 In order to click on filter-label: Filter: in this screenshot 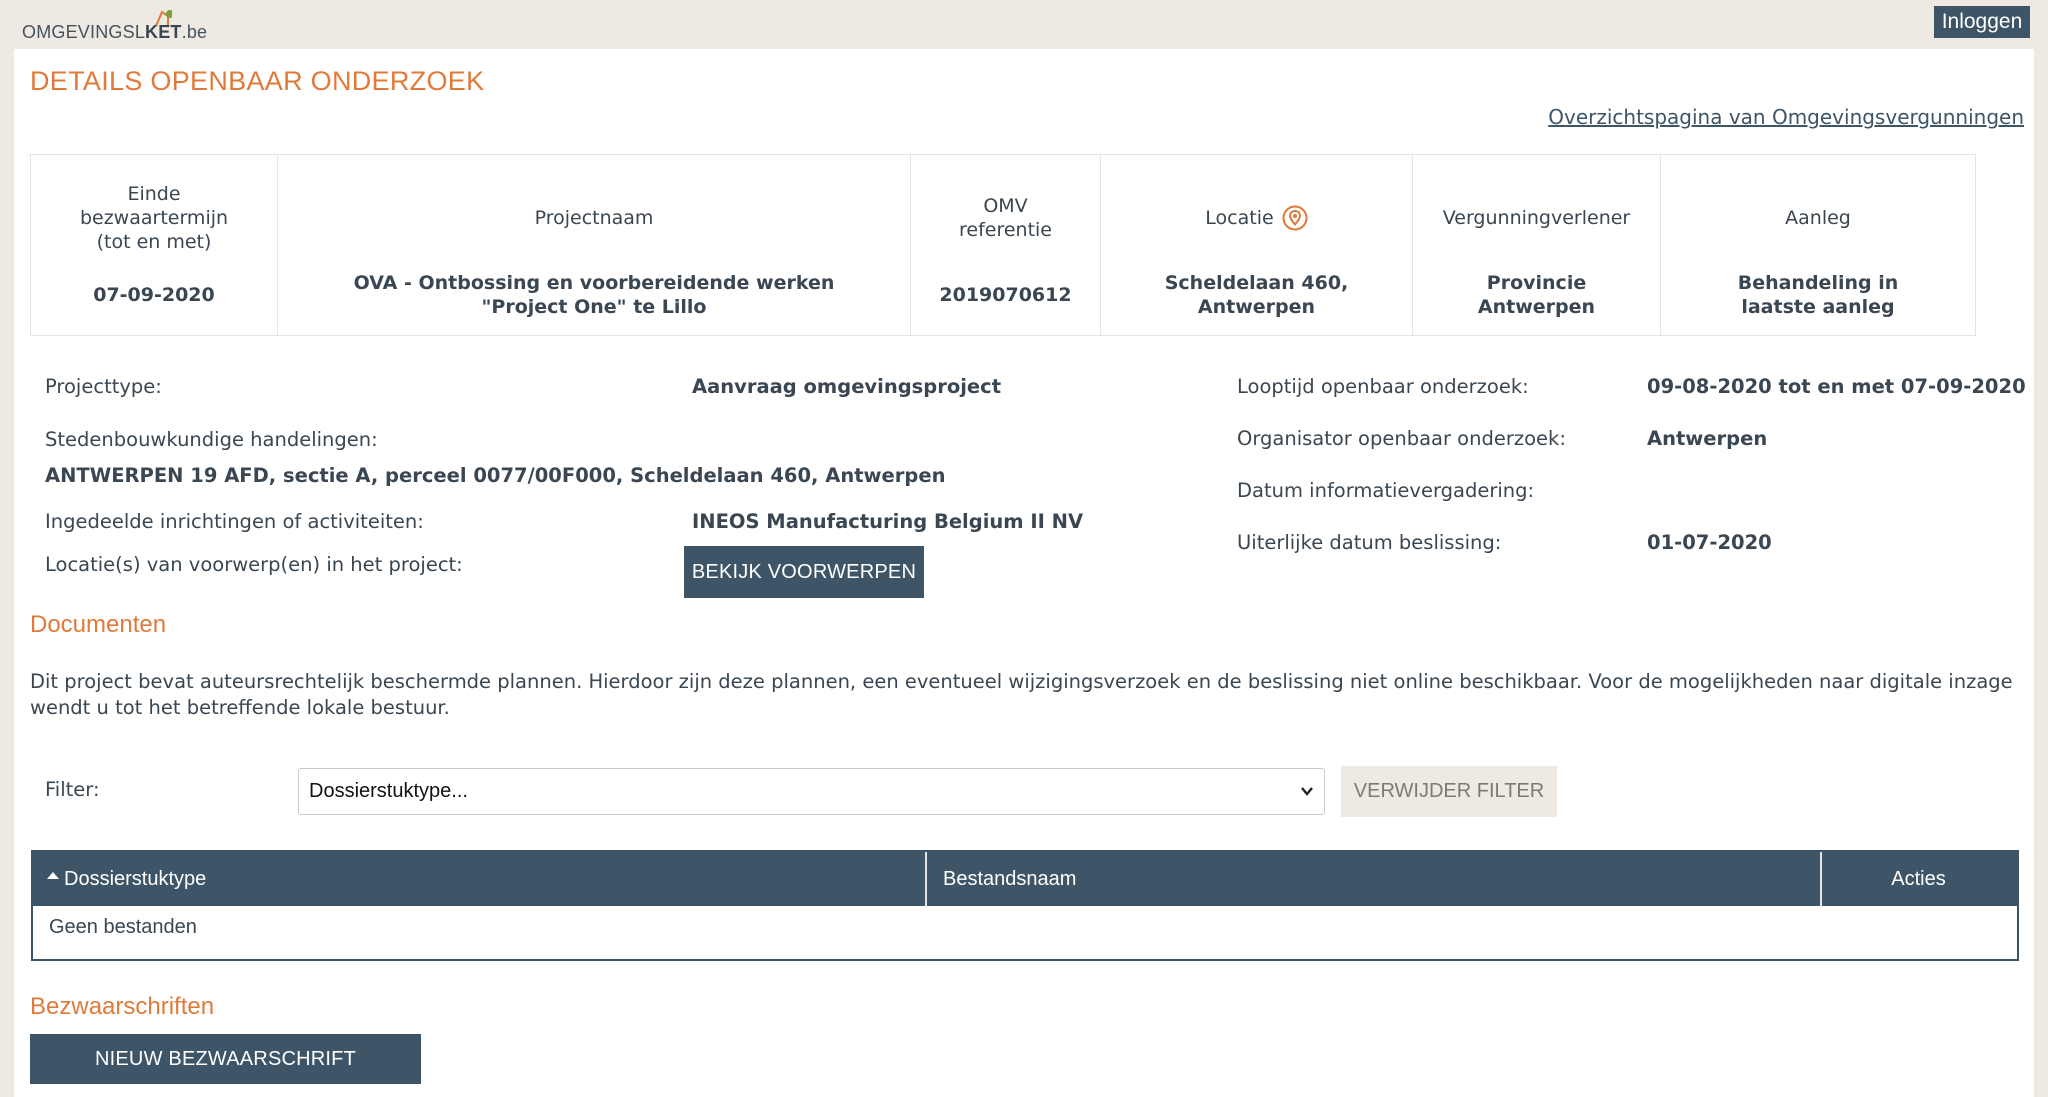, I will do `click(72, 789)`.